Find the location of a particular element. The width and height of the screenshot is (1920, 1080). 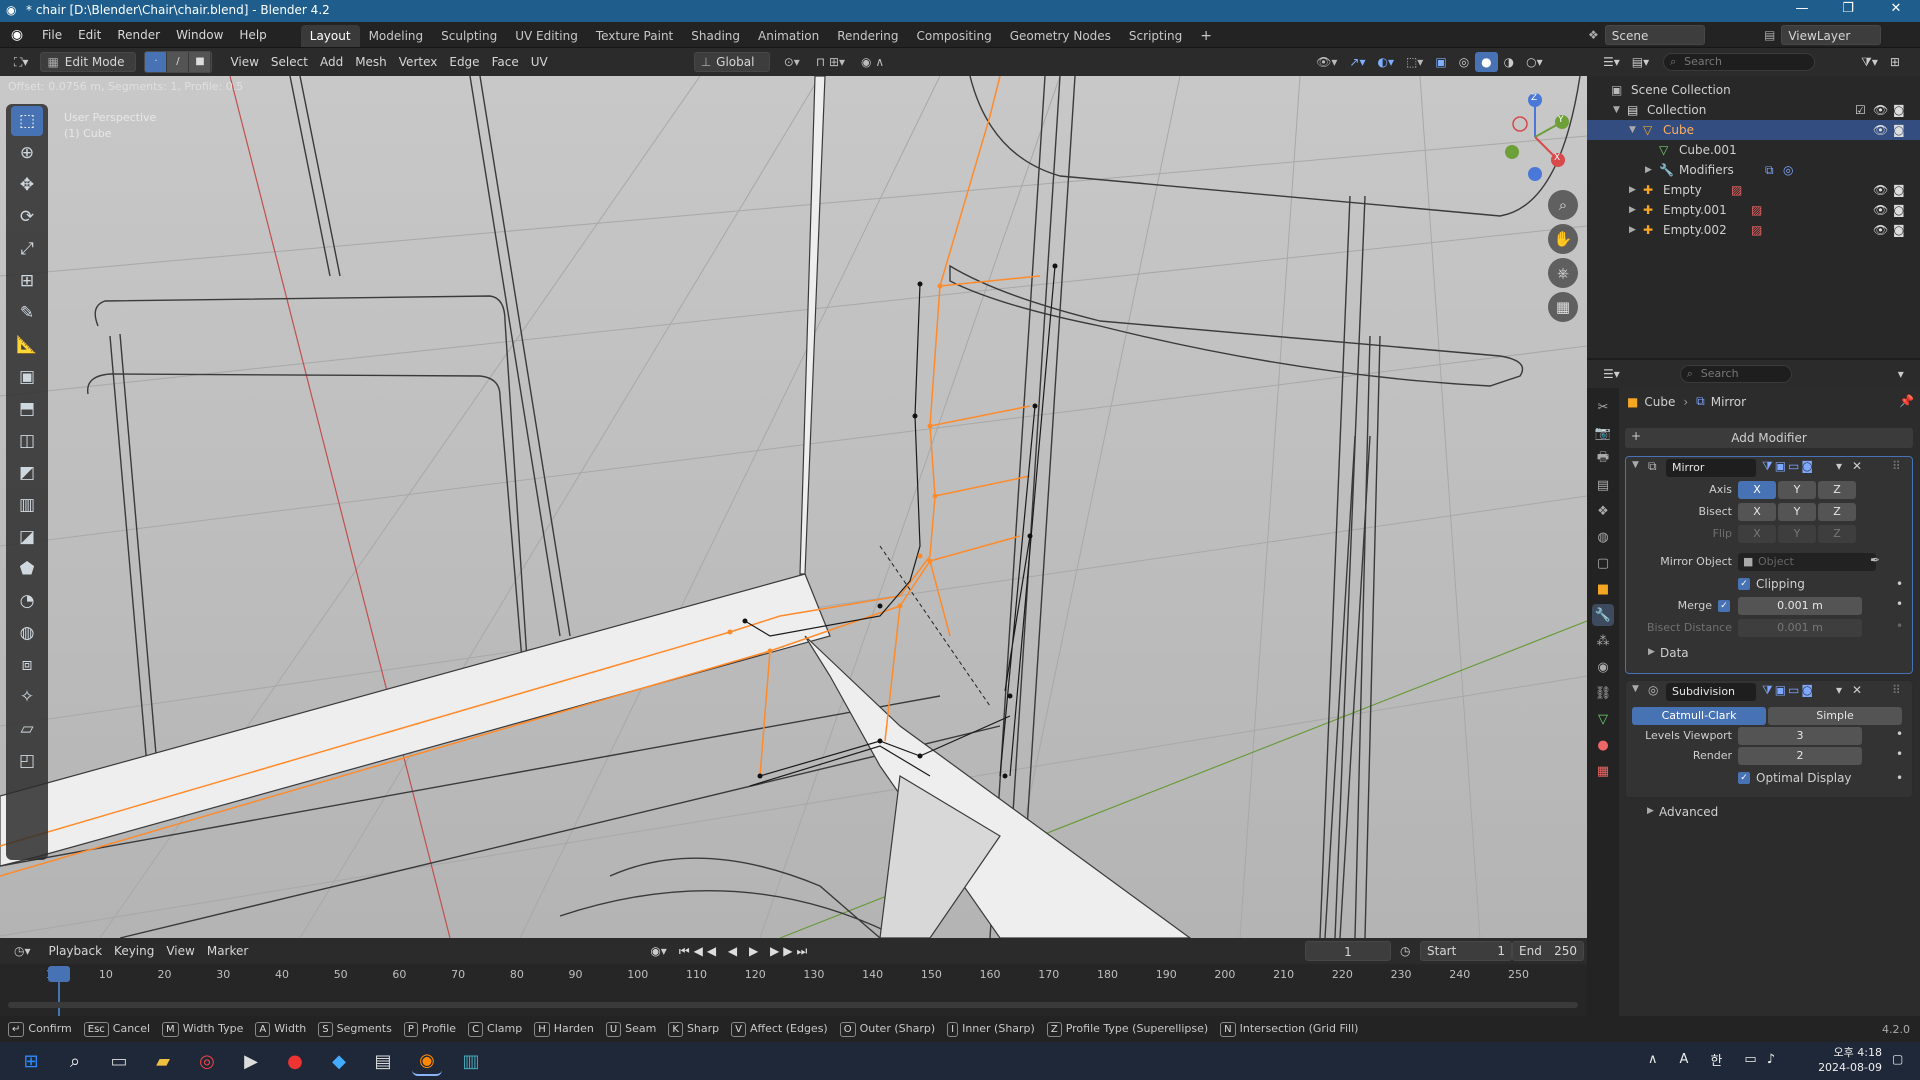

search-icon: ⌕ is located at coordinates (75, 1061).